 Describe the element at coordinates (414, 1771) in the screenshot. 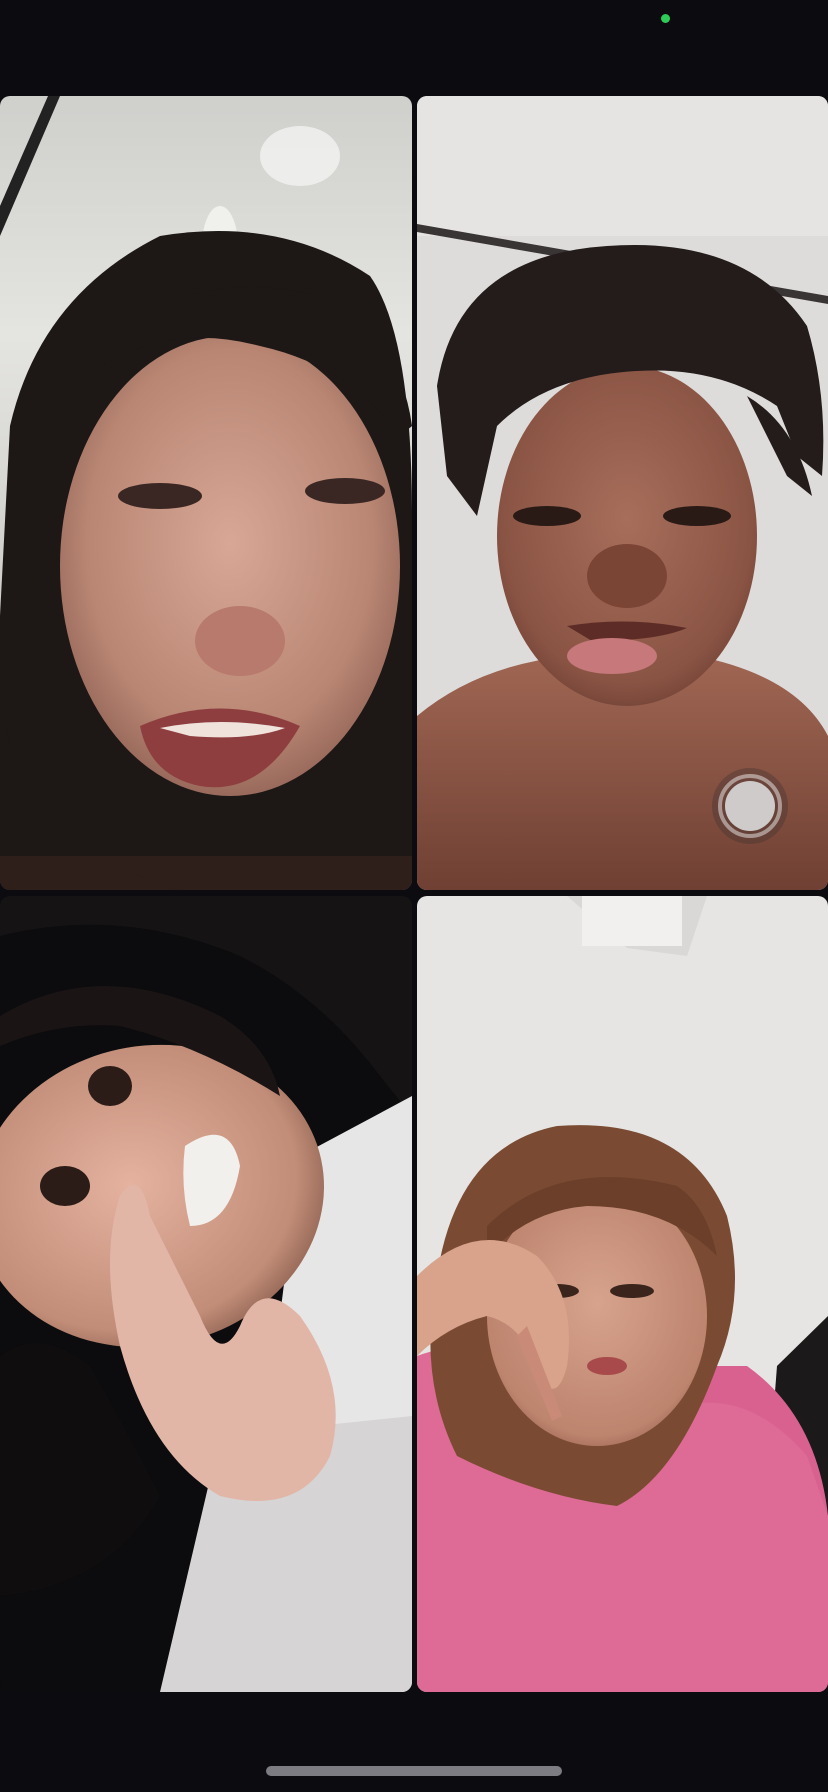

I see `home-indicator` at that location.